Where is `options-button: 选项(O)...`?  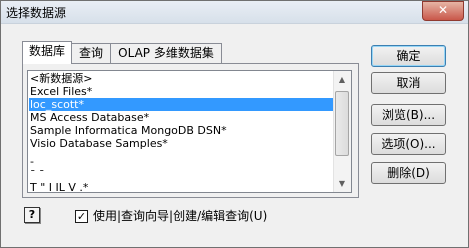
options-button: 选项(O)... is located at coordinates (408, 144).